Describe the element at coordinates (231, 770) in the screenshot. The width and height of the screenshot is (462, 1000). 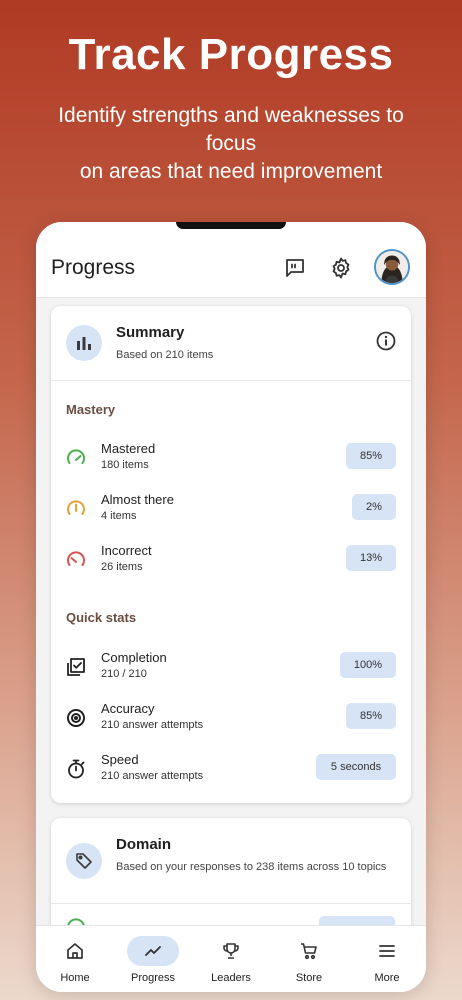
I see `stat-row-speed: Speed 210 answer attempts 5 seconds` at that location.